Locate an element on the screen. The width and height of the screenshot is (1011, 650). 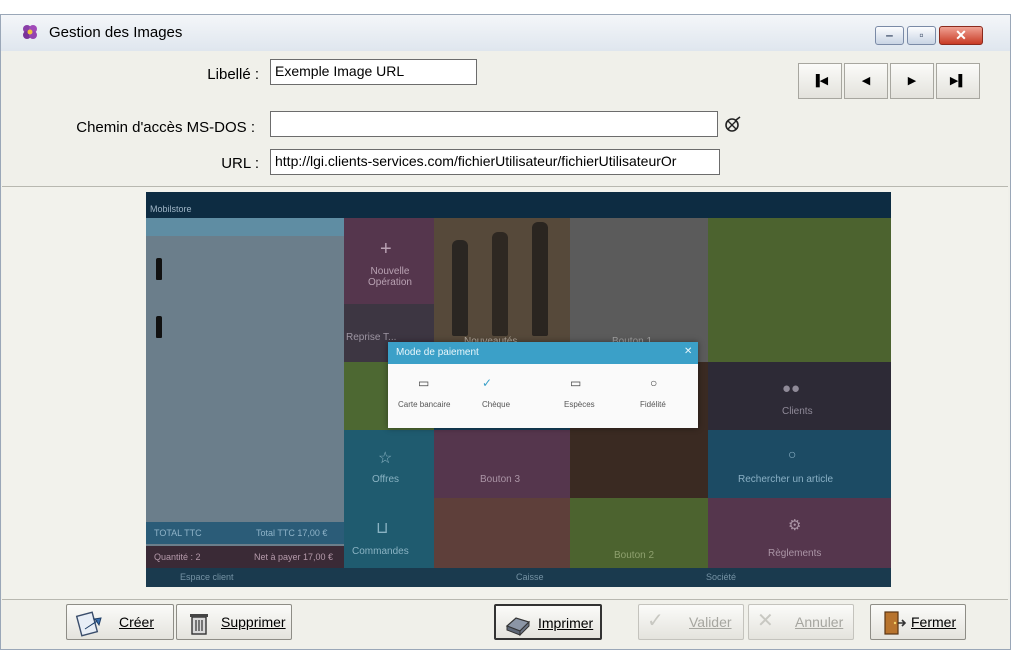
minimize-button: ‒ is located at coordinates (889, 35).